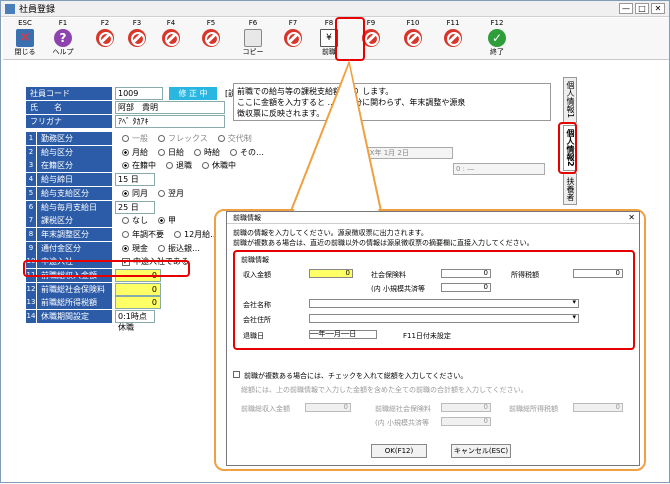  I want to click on multi-job-checkbox, so click(236, 374).